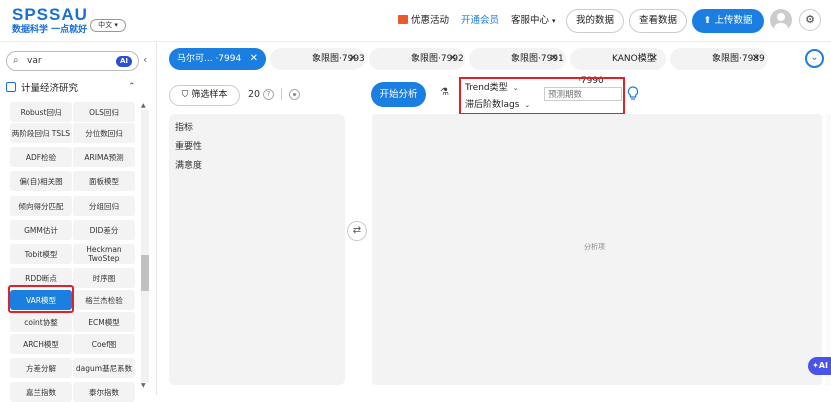  I want to click on method-item: 方差分解, so click(41, 368).